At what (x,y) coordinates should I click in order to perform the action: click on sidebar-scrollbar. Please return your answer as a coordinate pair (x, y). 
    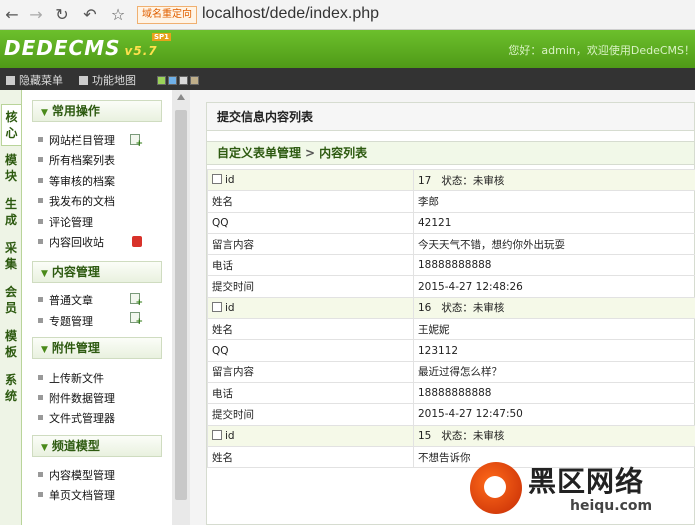
    Looking at the image, I should click on (181, 307).